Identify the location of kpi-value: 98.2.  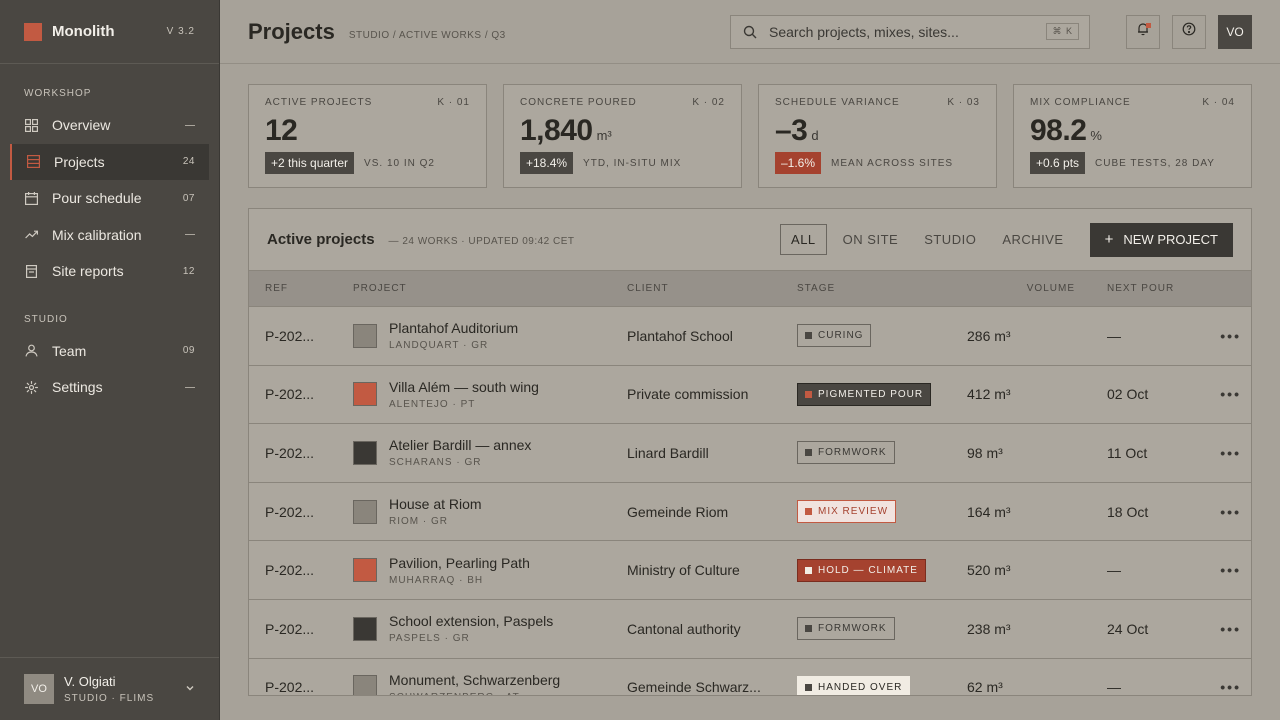
(1058, 130).